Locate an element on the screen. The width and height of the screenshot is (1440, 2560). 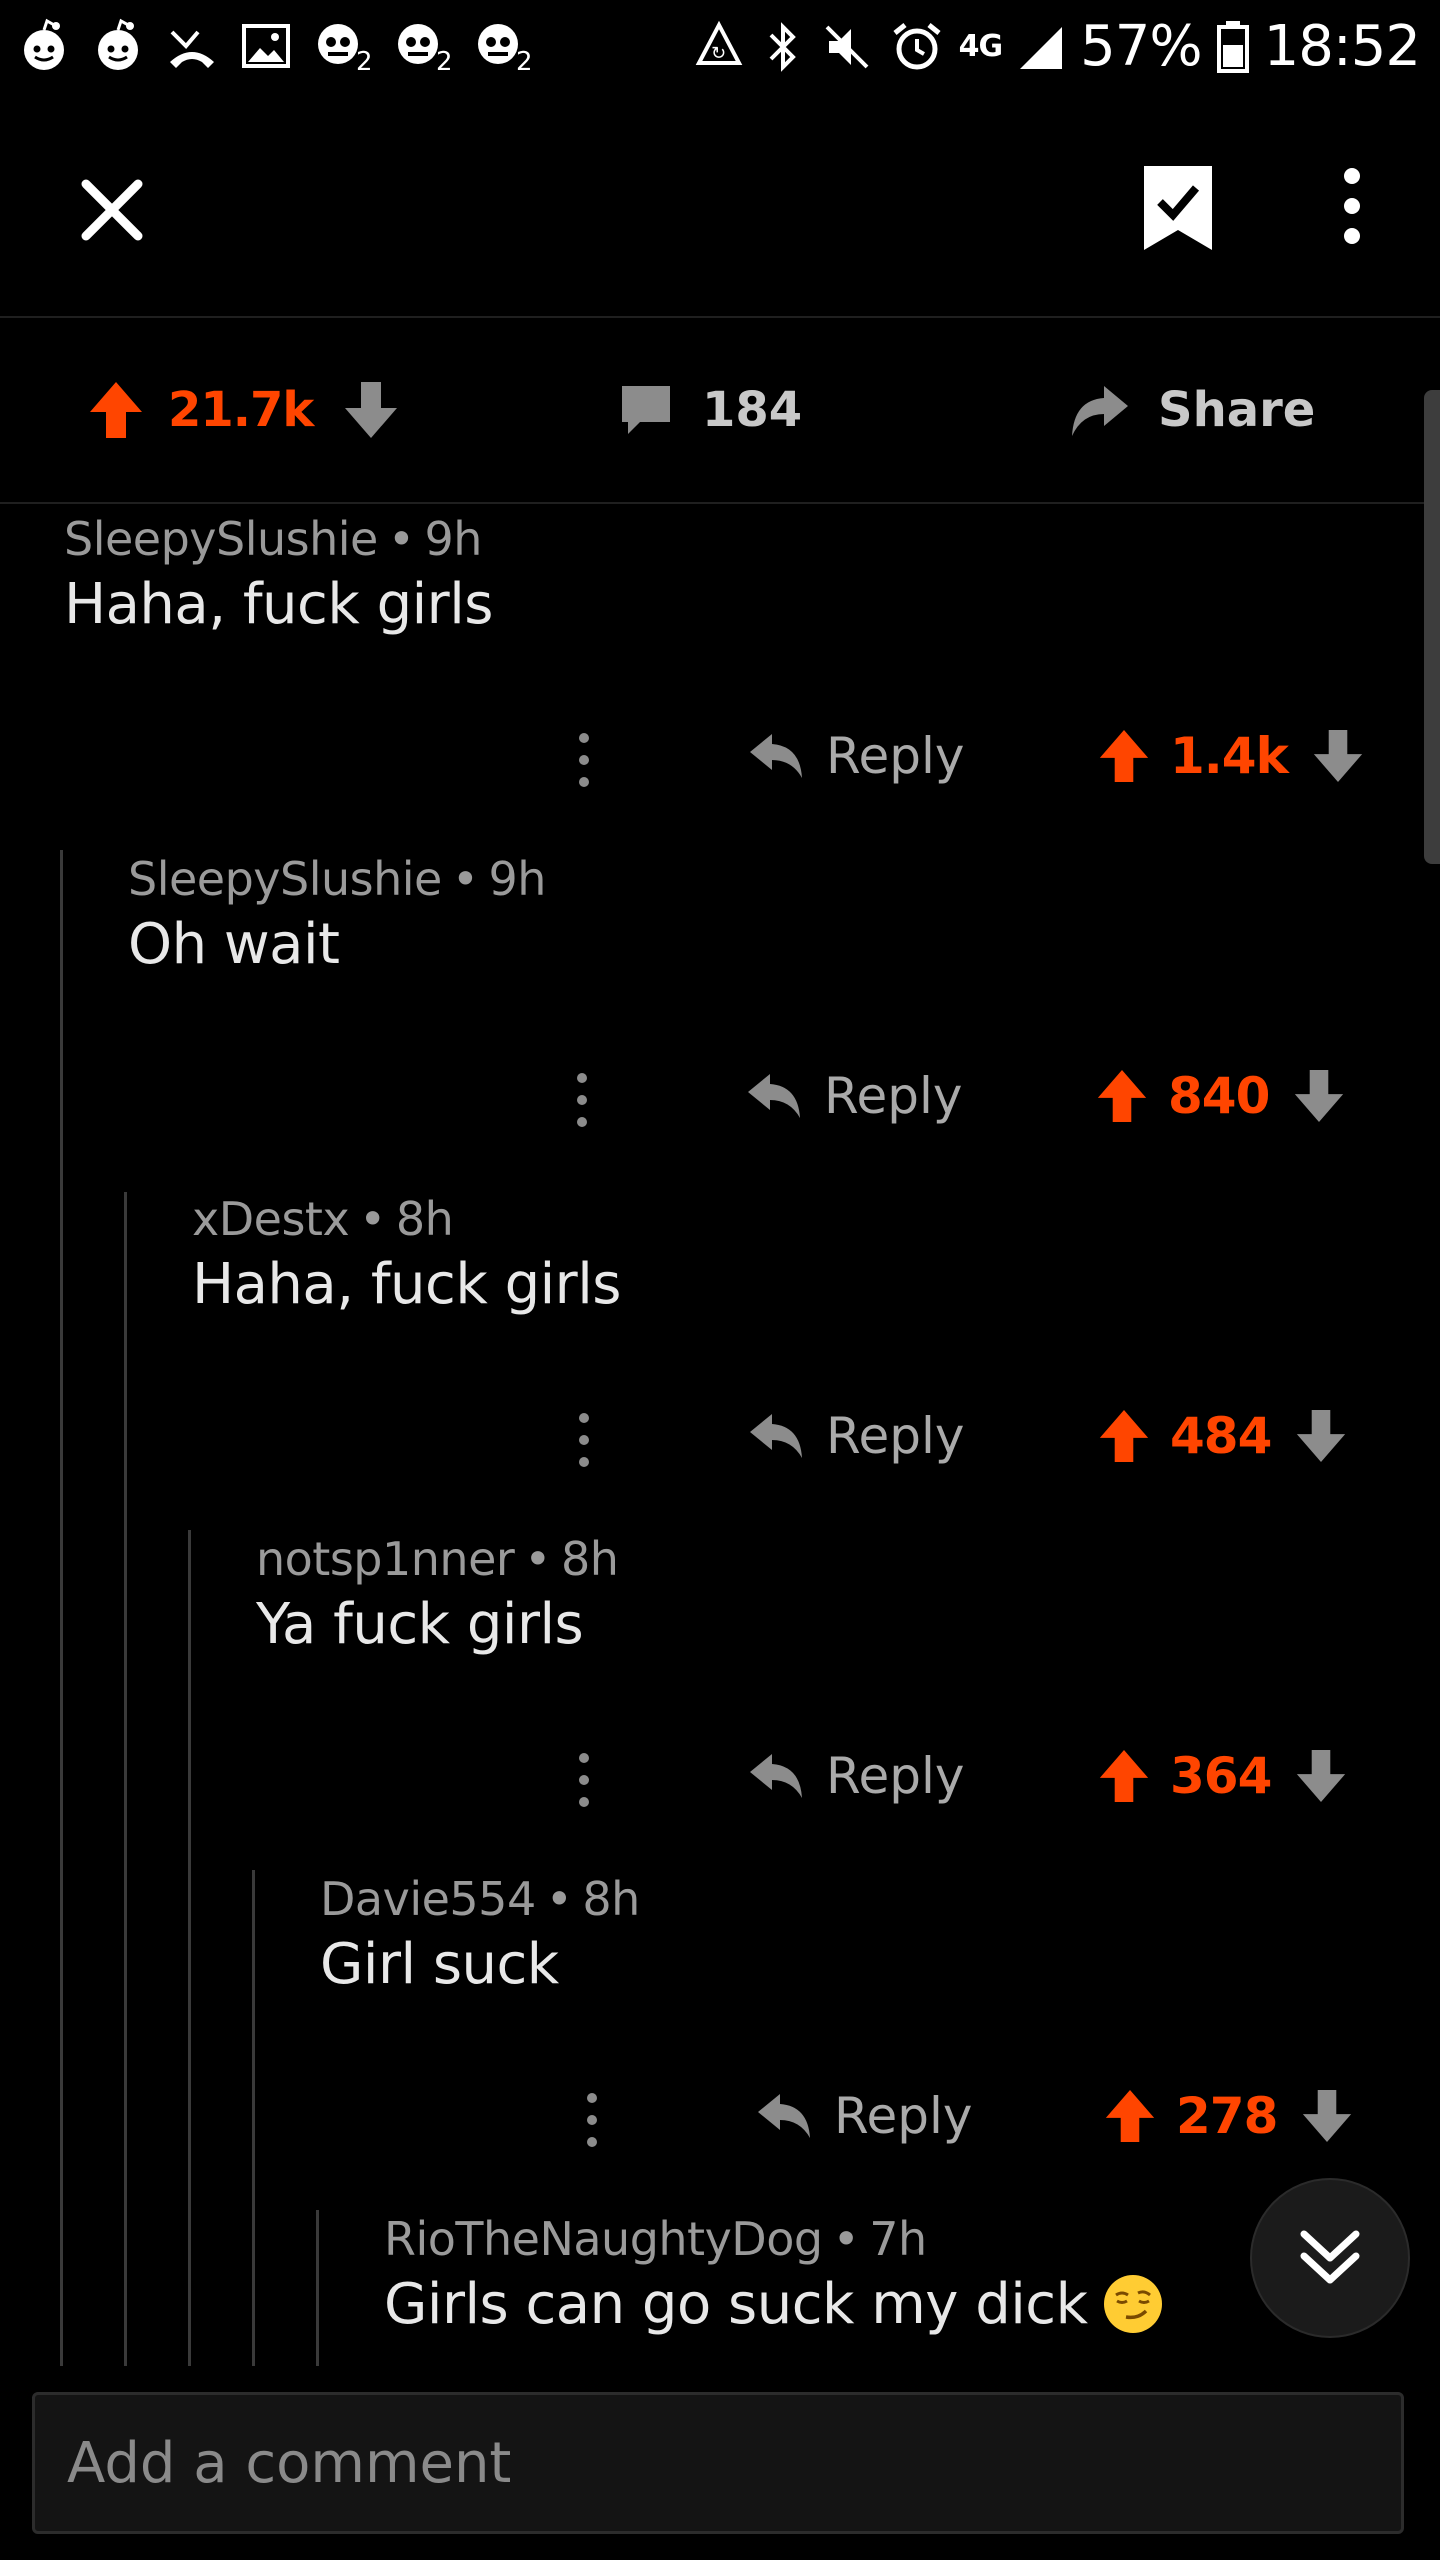
comment-meta: RioTheNaughtyDog • 7h is located at coordinates (655, 2239).